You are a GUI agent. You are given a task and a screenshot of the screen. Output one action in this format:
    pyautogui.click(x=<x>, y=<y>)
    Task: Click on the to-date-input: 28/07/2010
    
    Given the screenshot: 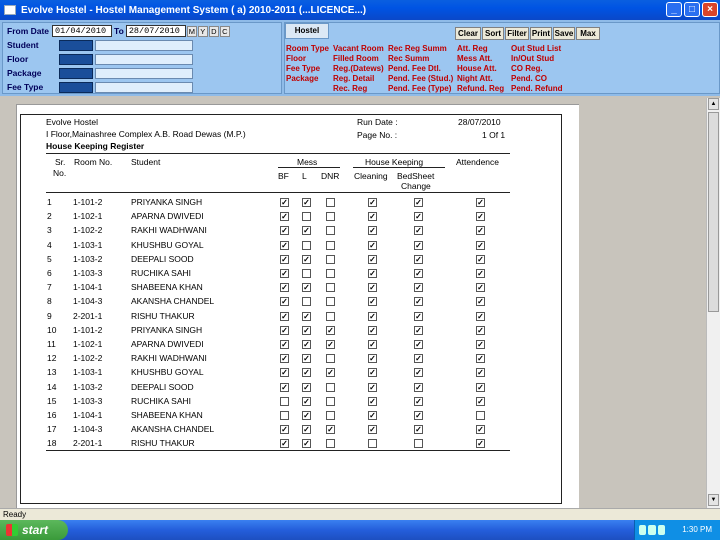 What is the action you would take?
    pyautogui.click(x=155, y=31)
    